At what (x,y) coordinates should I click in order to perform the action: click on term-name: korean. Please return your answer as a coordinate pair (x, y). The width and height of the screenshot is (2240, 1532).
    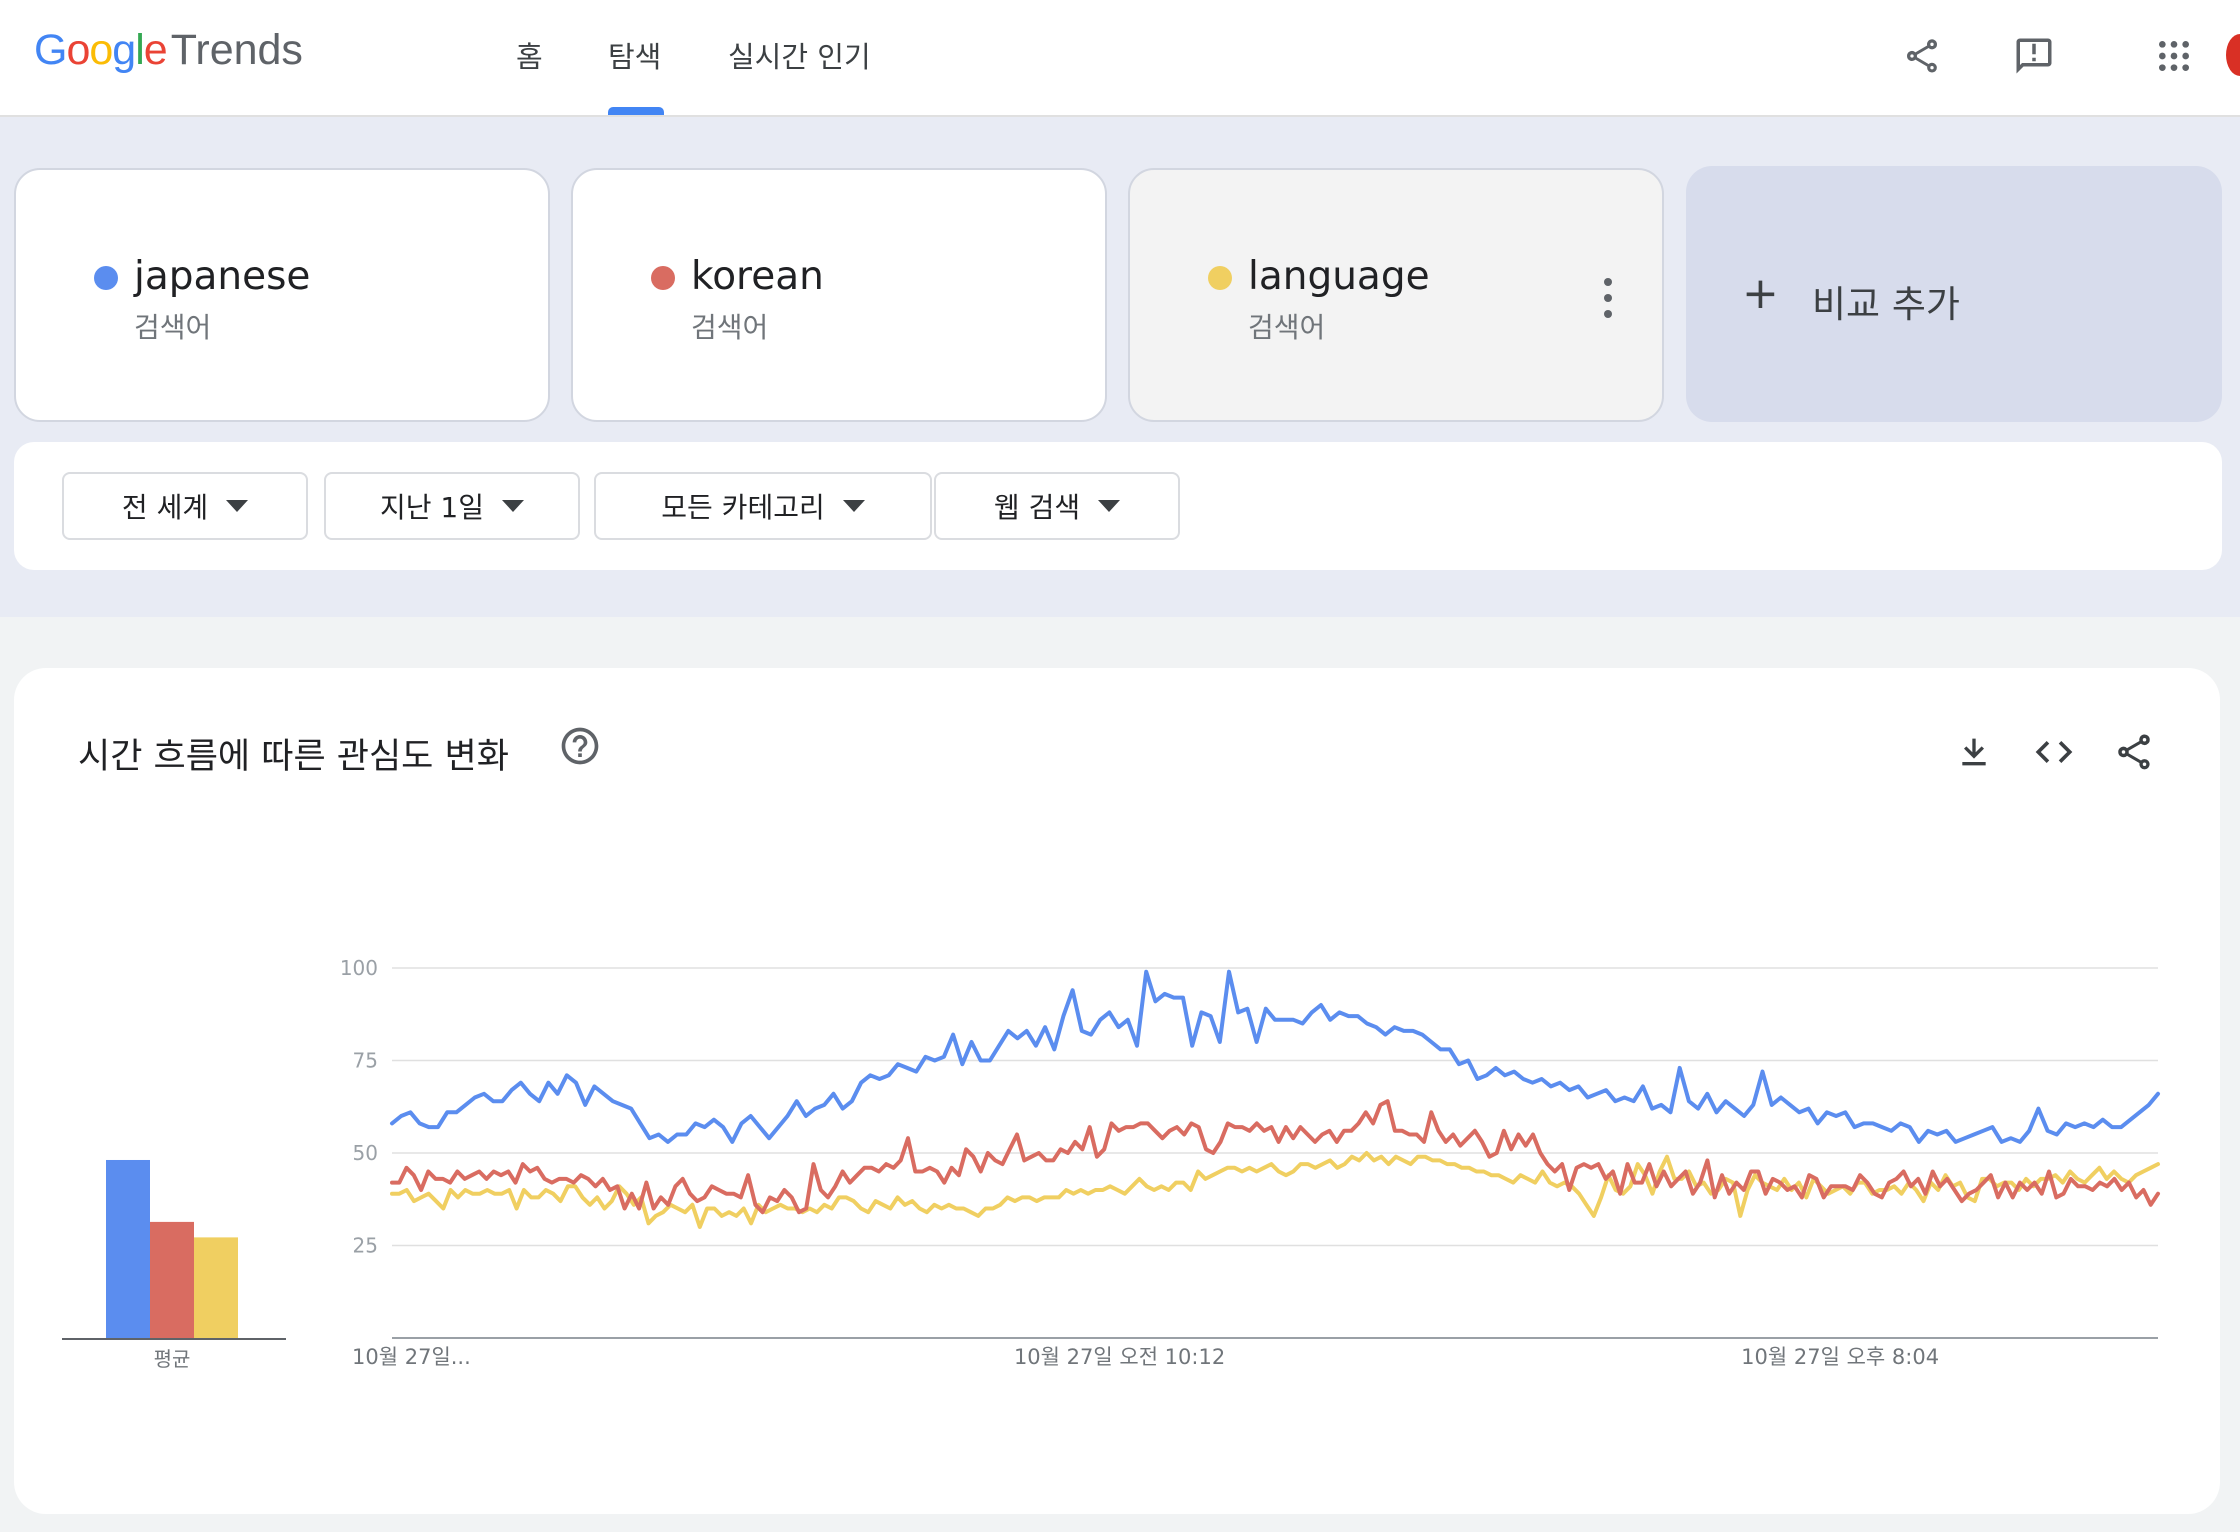
    Looking at the image, I should click on (757, 276).